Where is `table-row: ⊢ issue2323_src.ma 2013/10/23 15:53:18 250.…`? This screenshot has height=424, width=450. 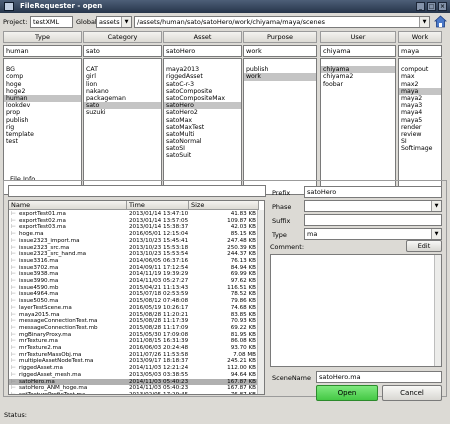
table-row: ⊢ issue2323_src.ma 2013/10/23 15:53:18 250.… is located at coordinates (134, 248).